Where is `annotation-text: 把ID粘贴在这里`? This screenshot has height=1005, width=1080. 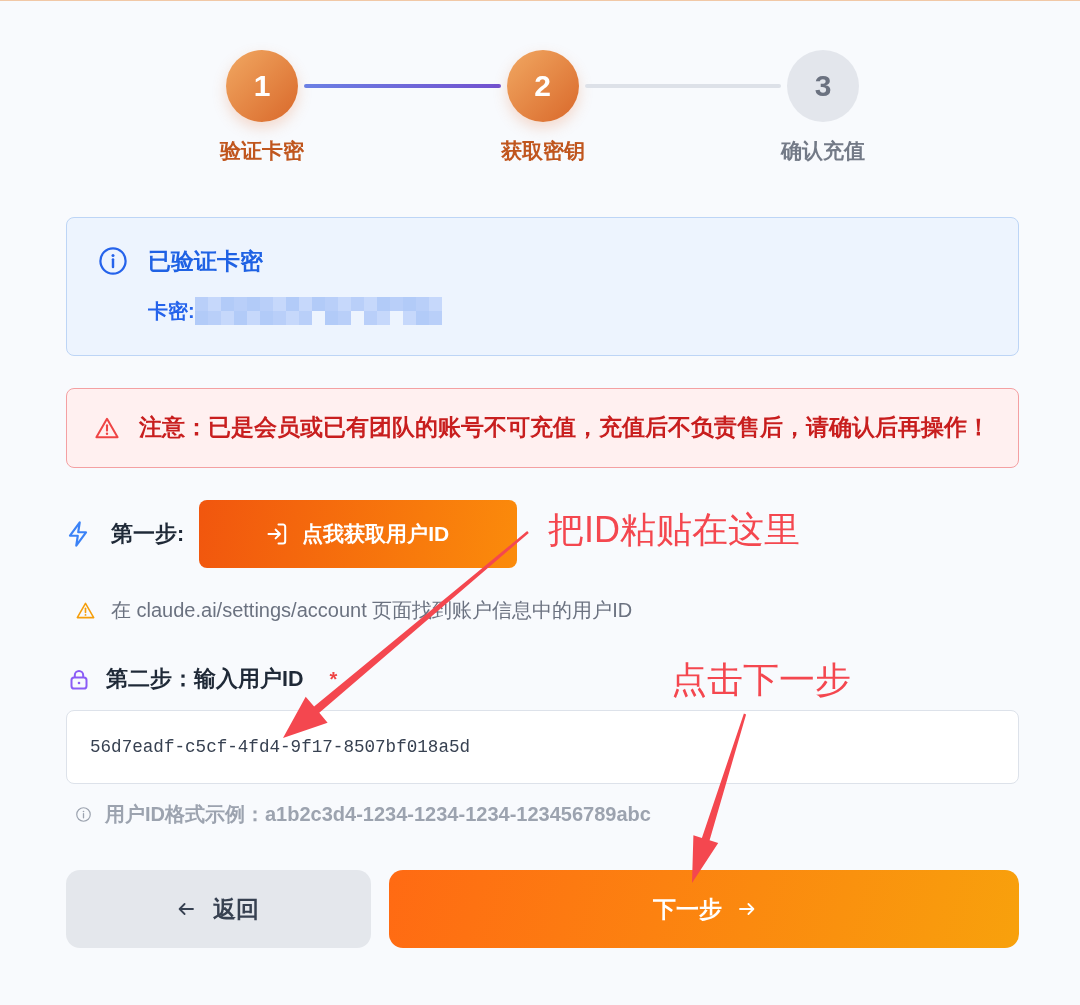
annotation-text: 把ID粘贴在这里 is located at coordinates (674, 530).